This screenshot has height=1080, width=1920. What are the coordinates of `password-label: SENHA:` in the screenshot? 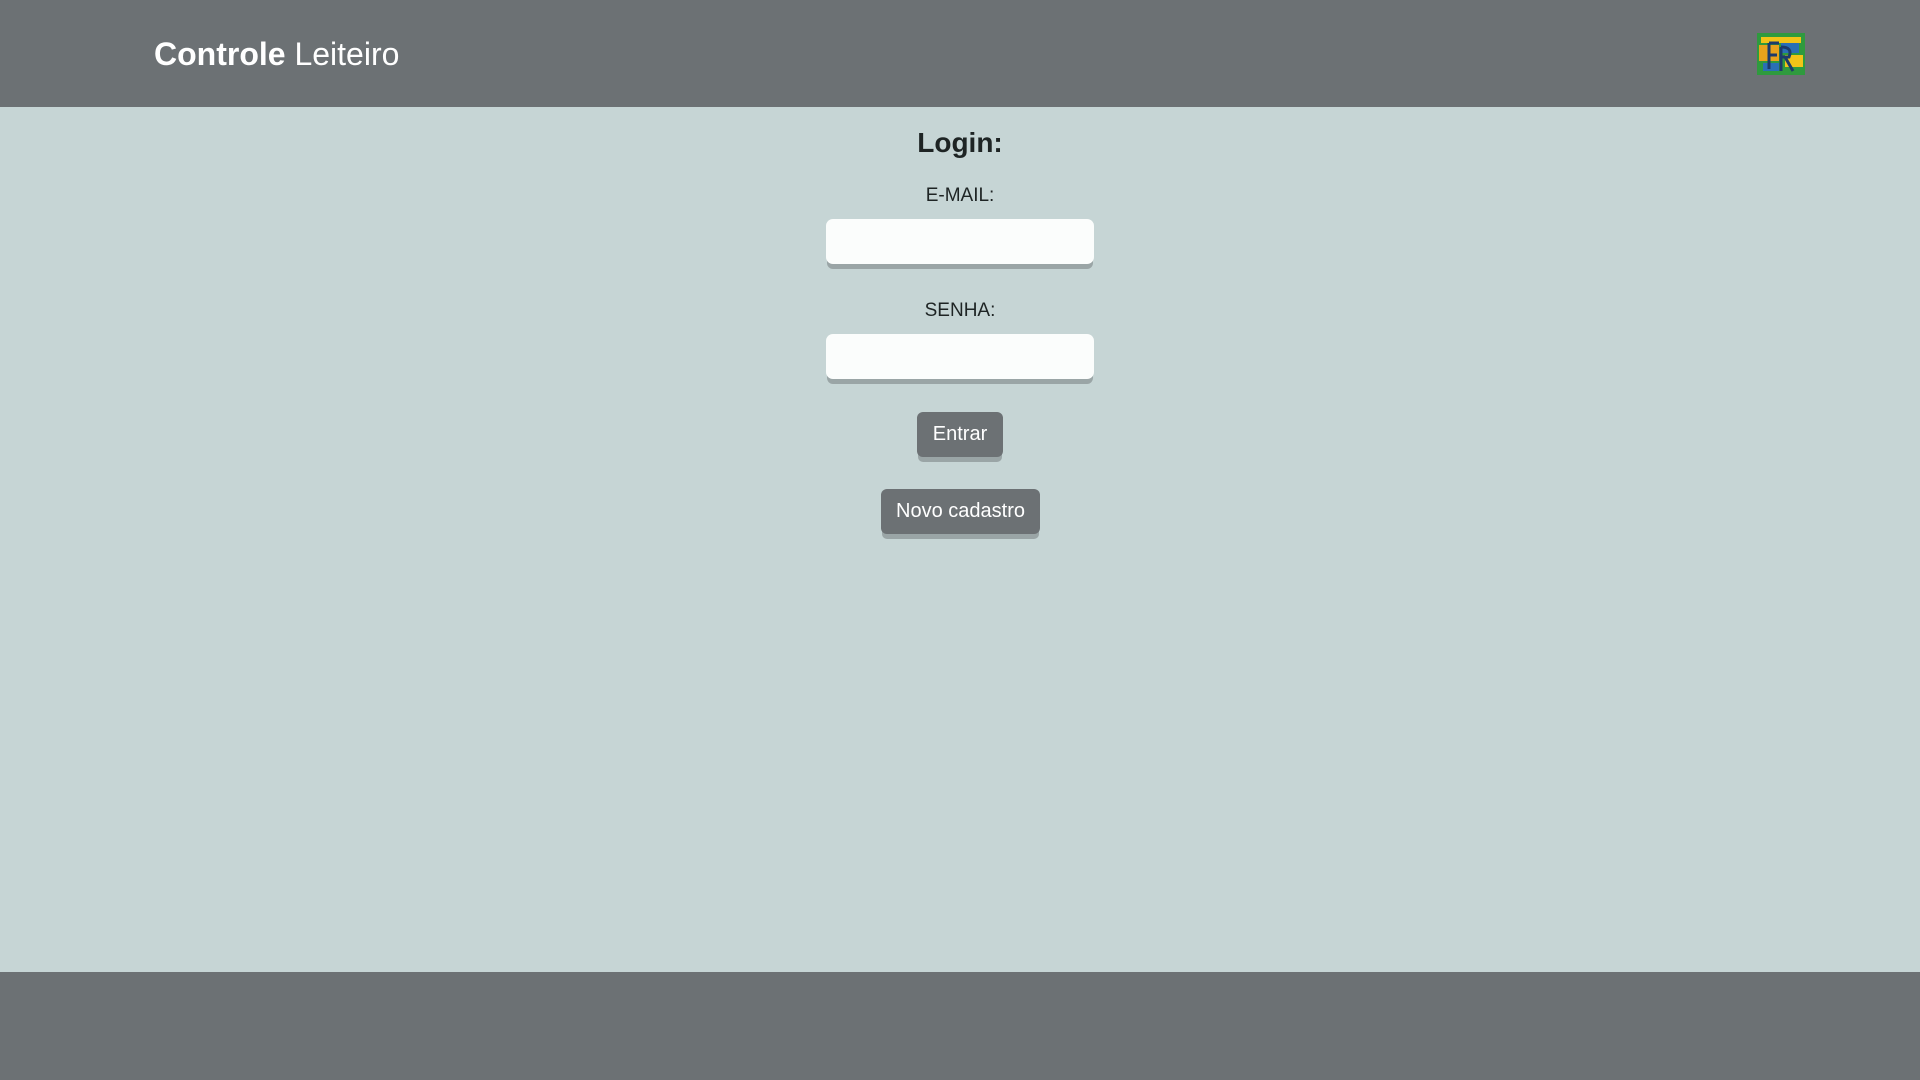 It's located at (960, 310).